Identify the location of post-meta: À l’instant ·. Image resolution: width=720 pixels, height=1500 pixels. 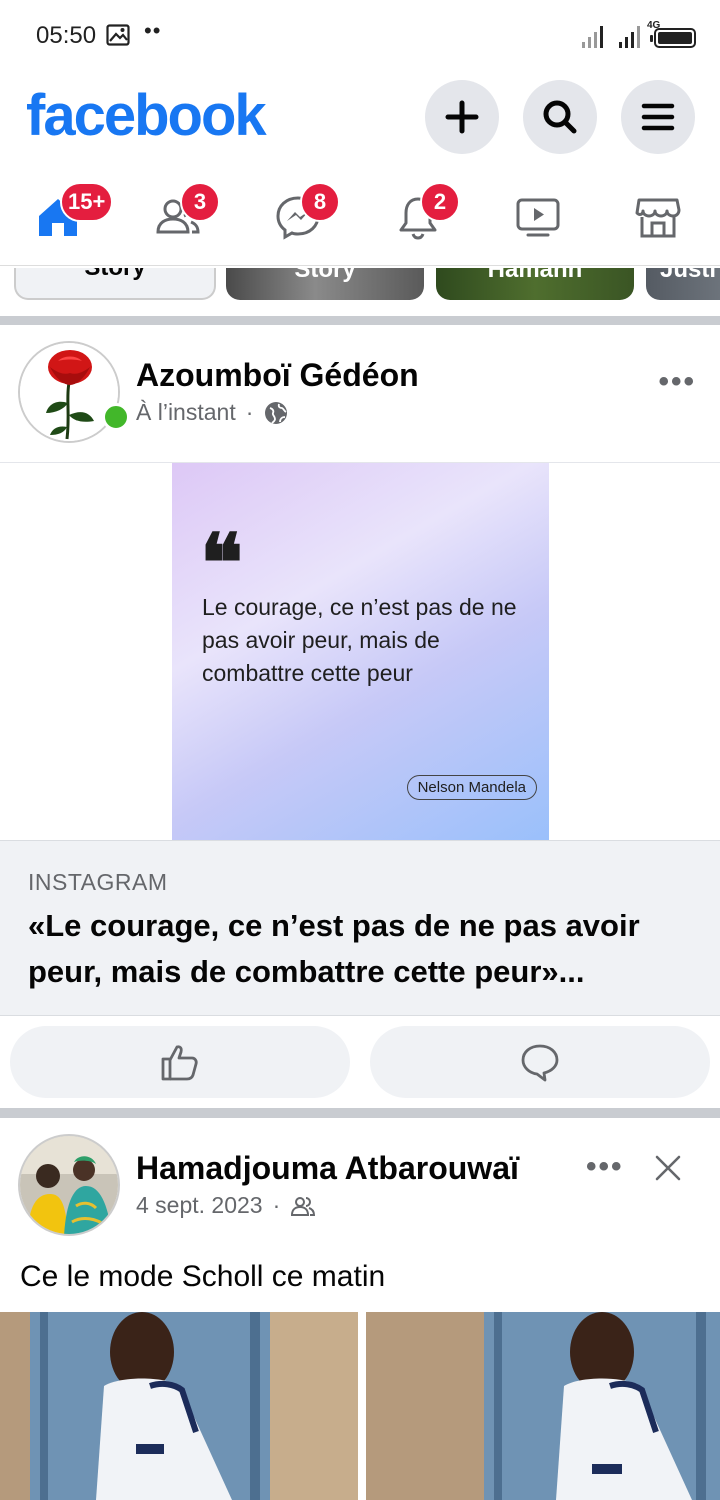
(212, 412).